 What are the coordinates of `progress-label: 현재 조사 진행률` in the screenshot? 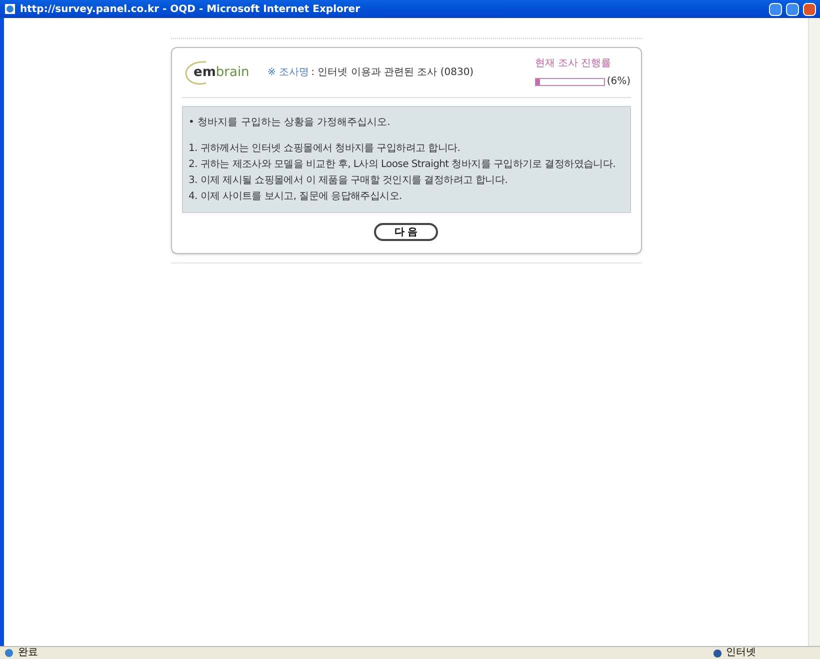 It's located at (573, 64).